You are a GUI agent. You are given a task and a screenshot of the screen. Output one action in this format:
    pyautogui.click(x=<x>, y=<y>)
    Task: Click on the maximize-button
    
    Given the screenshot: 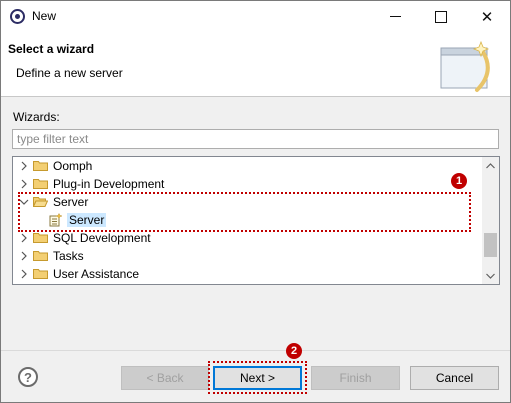 What is the action you would take?
    pyautogui.click(x=441, y=16)
    